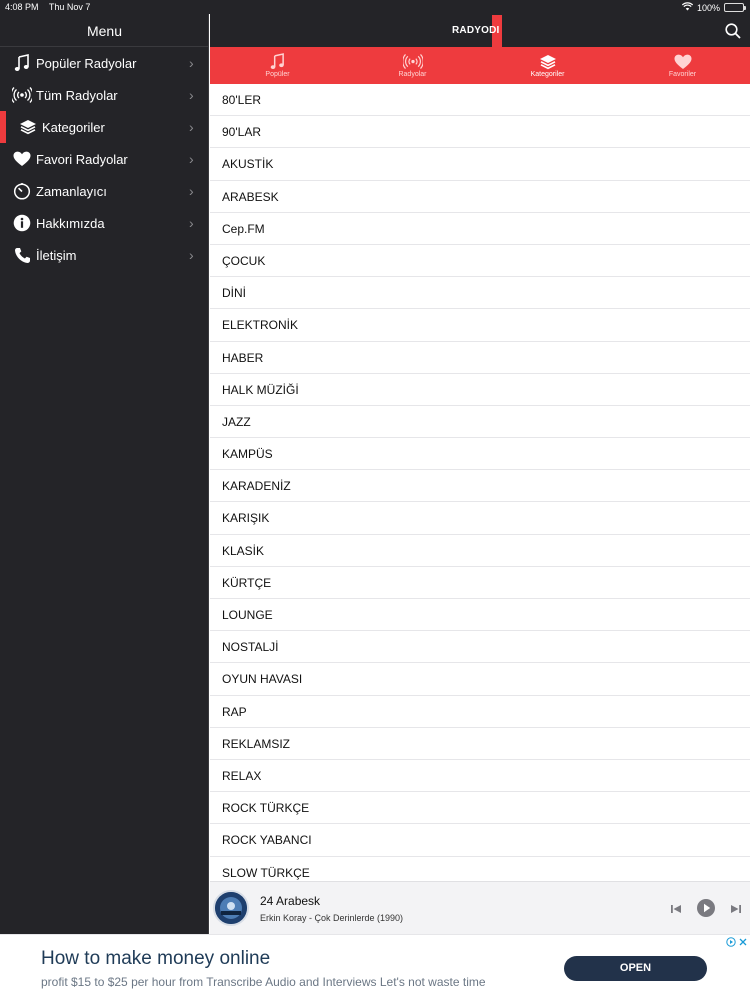 The width and height of the screenshot is (750, 1000). Describe the element at coordinates (480, 869) in the screenshot. I see `category-row: SLOW TÜRKÇE` at that location.